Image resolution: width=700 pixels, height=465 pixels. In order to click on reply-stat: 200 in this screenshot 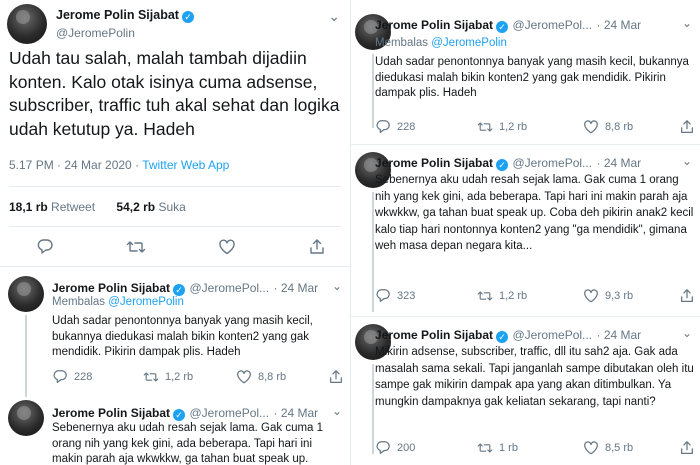, I will do `click(395, 448)`.